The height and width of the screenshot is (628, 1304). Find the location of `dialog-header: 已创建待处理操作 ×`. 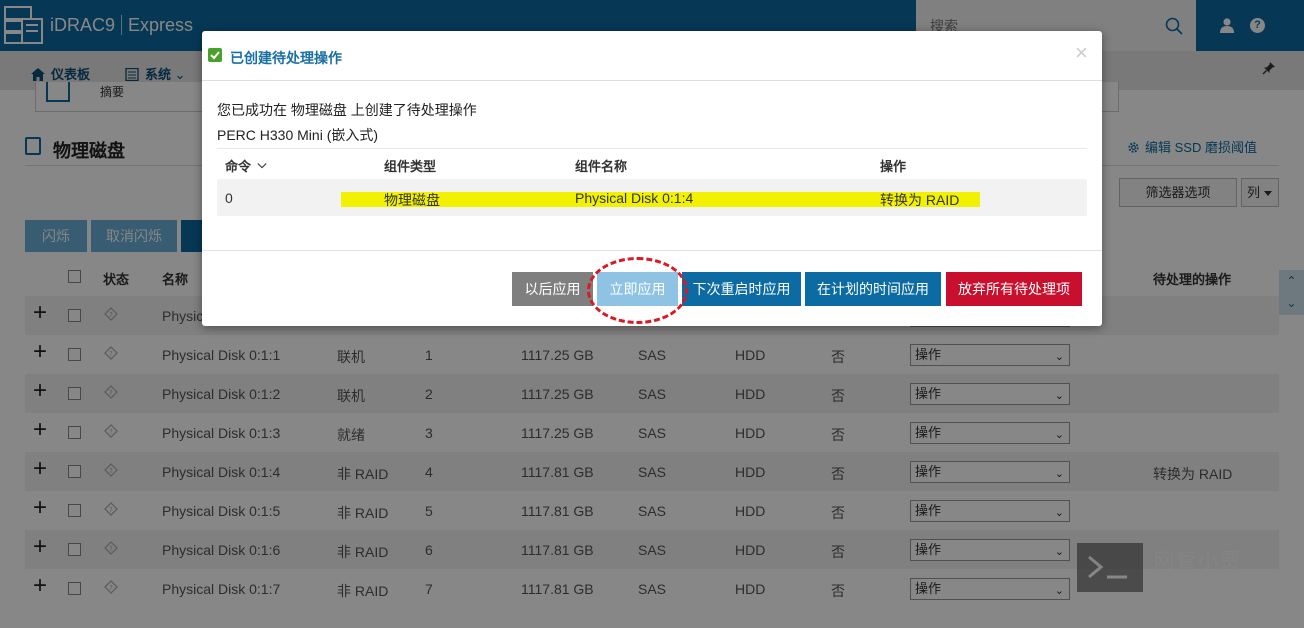

dialog-header: 已创建待处理操作 × is located at coordinates (652, 56).